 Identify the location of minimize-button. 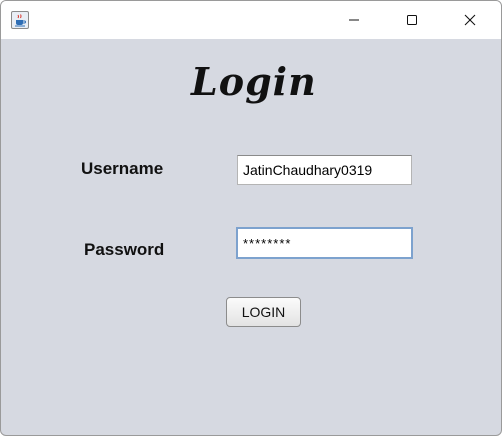
(354, 20).